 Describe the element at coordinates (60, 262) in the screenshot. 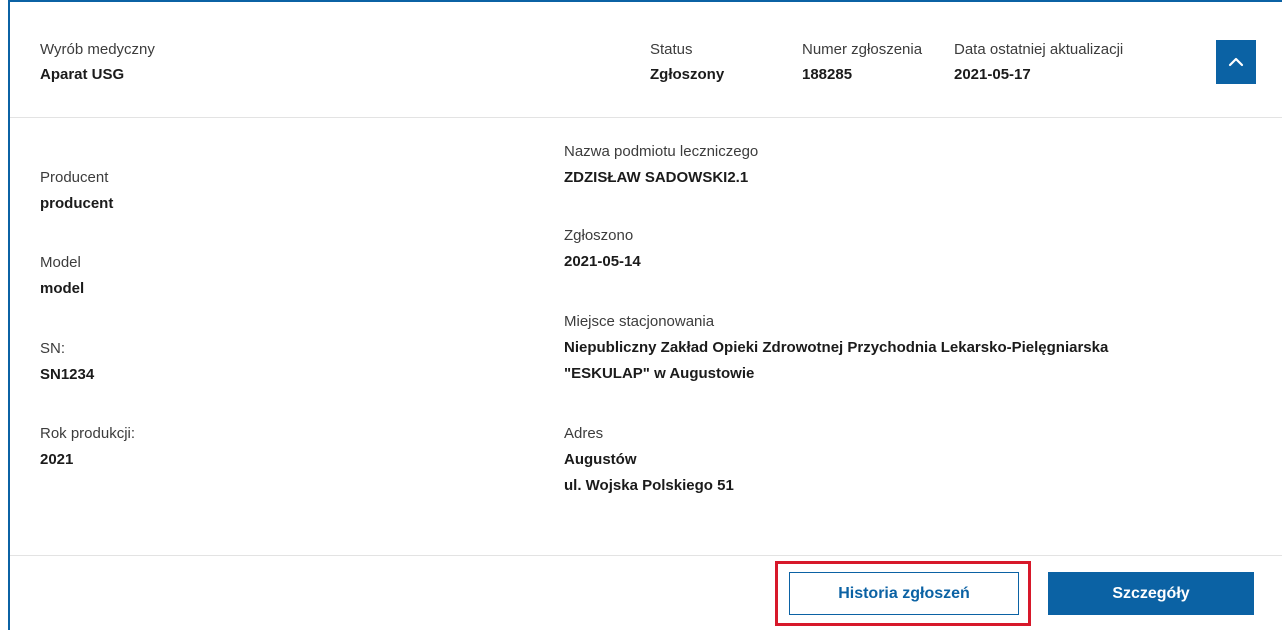

I see `model-label: Model` at that location.